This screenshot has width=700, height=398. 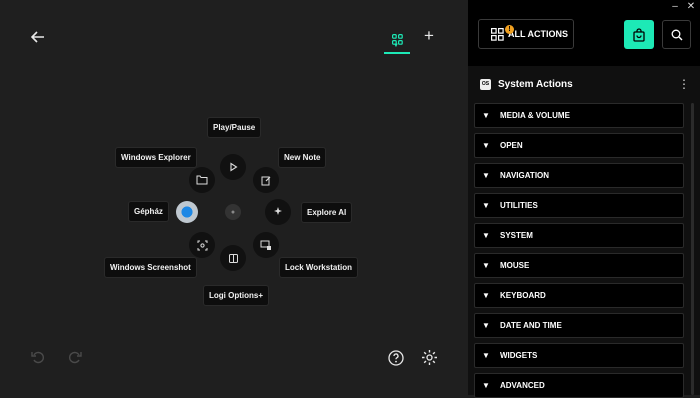 I want to click on radial-center-node: ●, so click(x=233, y=212).